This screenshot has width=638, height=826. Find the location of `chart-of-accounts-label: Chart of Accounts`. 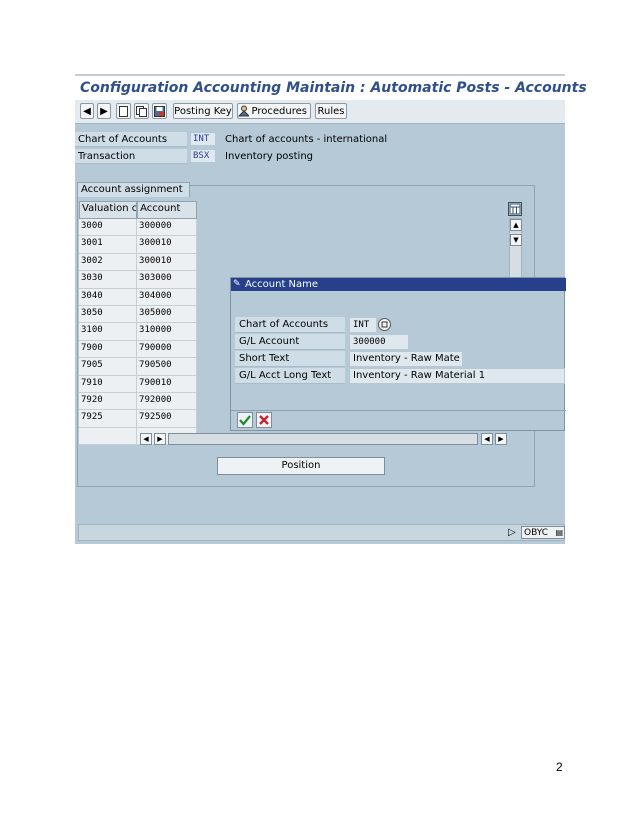

chart-of-accounts-label: Chart of Accounts is located at coordinates (131, 139).